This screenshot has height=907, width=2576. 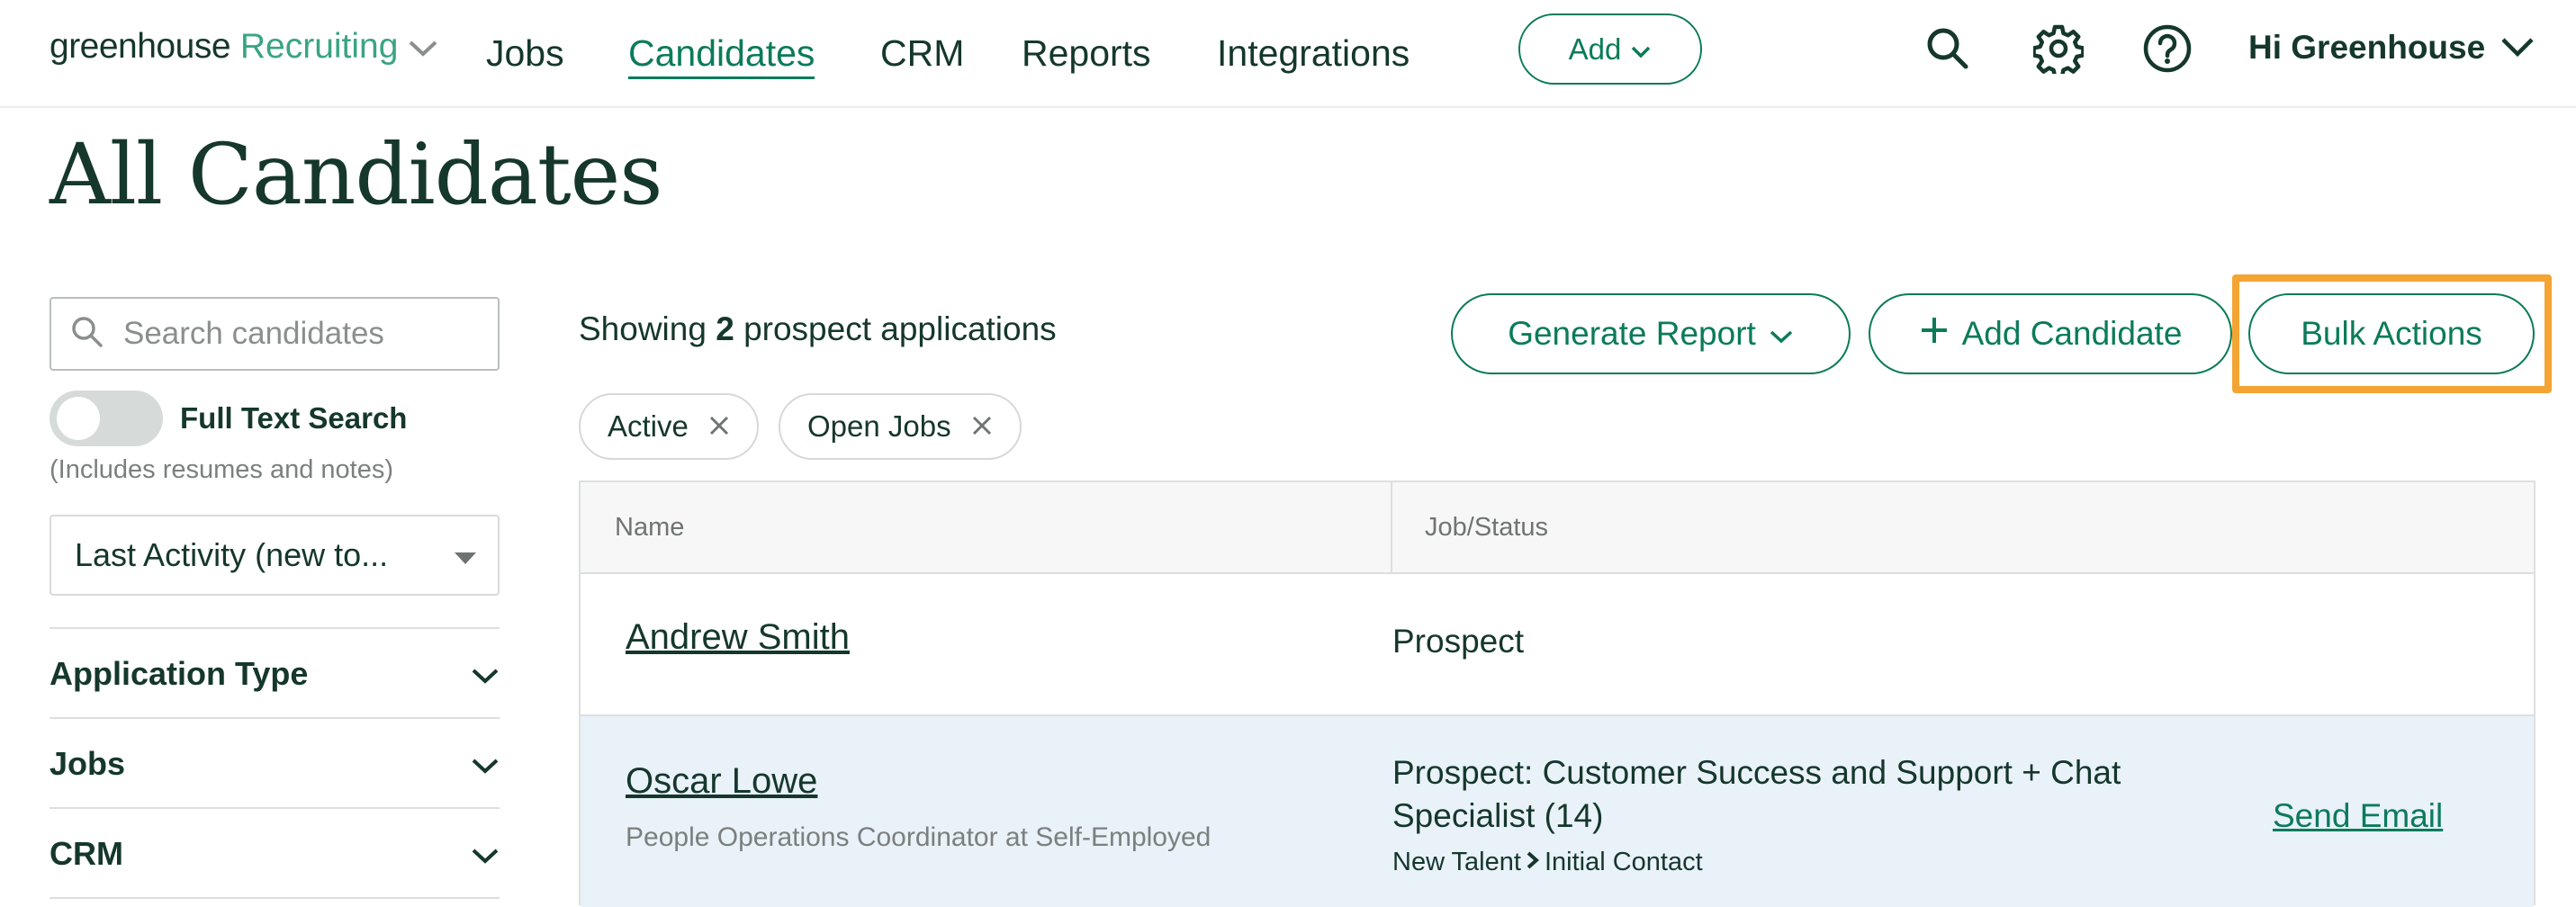 I want to click on user-greeting: Hi Greenhouse, so click(x=2367, y=47).